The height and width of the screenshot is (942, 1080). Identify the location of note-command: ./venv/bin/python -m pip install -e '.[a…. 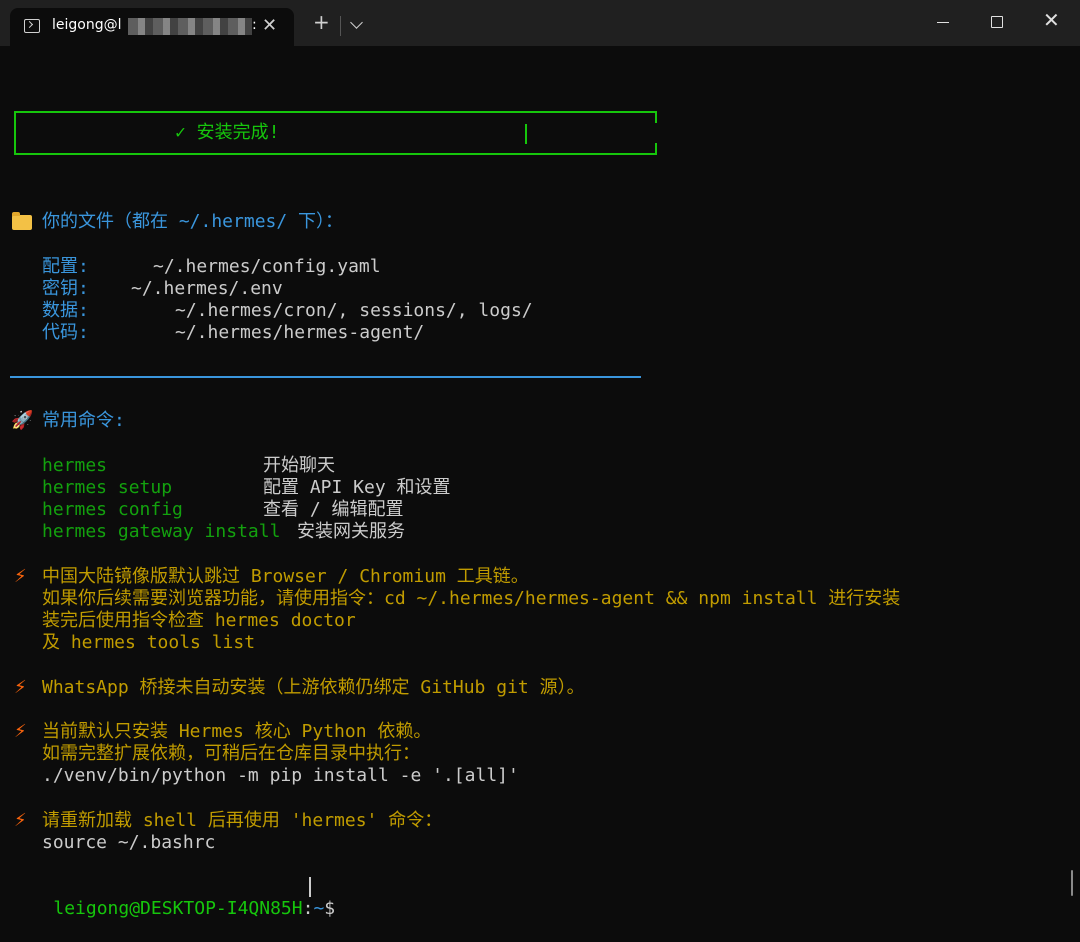
(280, 775).